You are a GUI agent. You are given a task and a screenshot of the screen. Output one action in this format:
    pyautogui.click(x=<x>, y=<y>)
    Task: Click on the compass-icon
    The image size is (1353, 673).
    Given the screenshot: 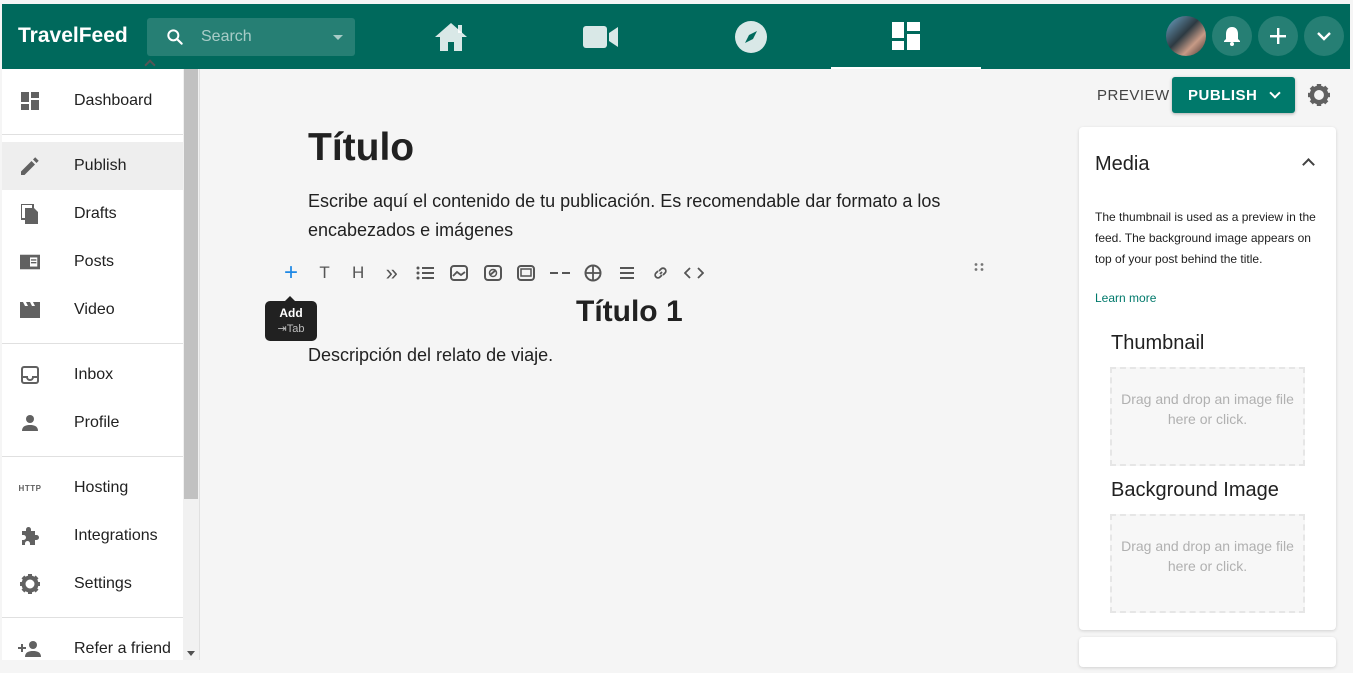 What is the action you would take?
    pyautogui.click(x=751, y=36)
    